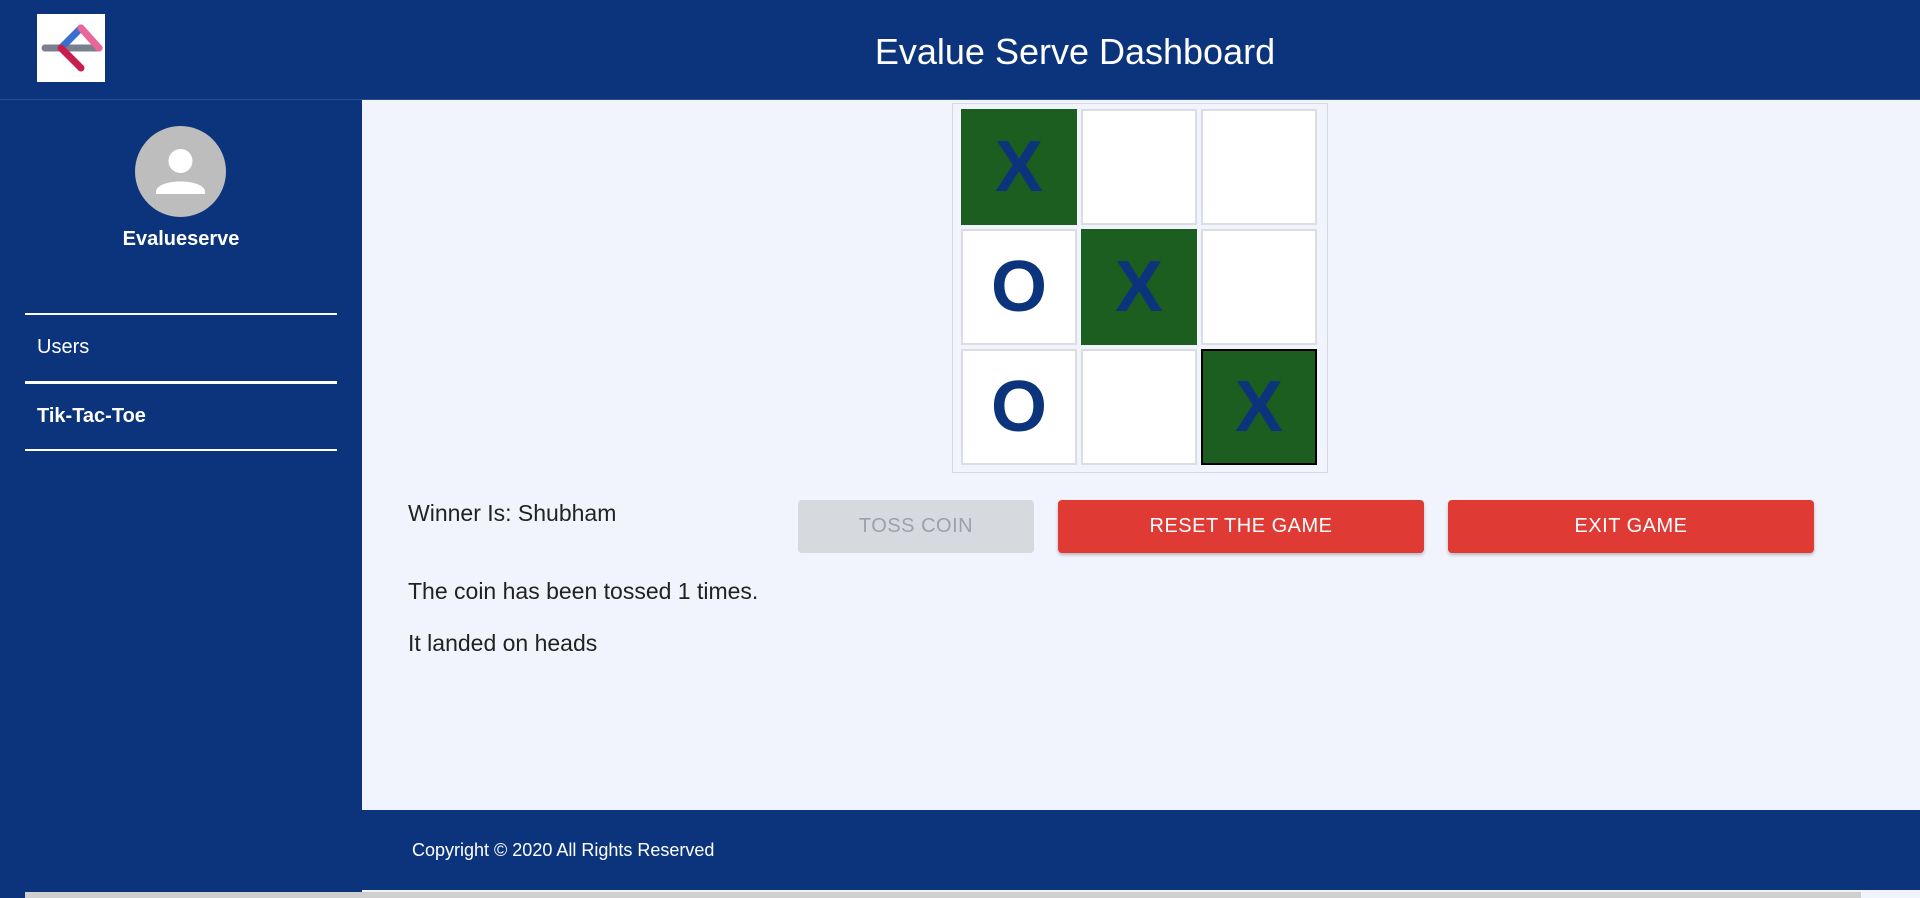  Describe the element at coordinates (63, 347) in the screenshot. I see `sidebar-item-users: Users` at that location.